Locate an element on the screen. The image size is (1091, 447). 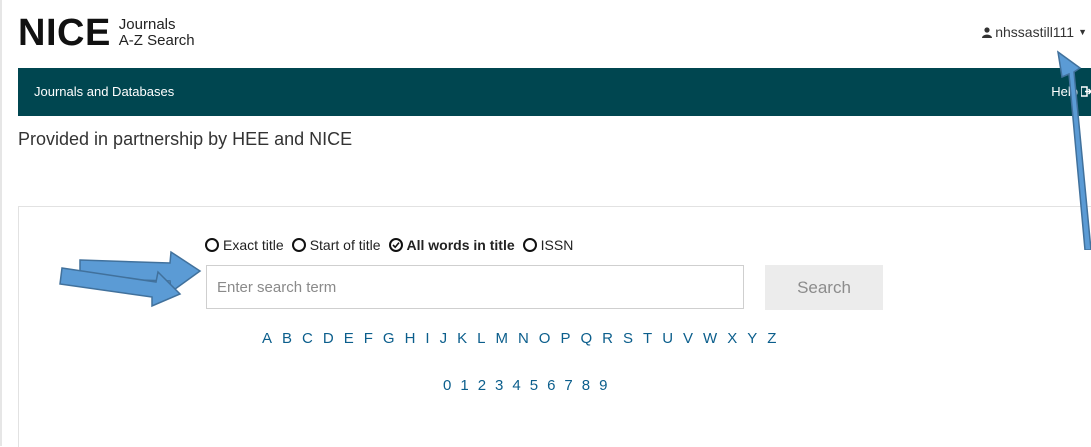
digit-link-3: 3 is located at coordinates (499, 385).